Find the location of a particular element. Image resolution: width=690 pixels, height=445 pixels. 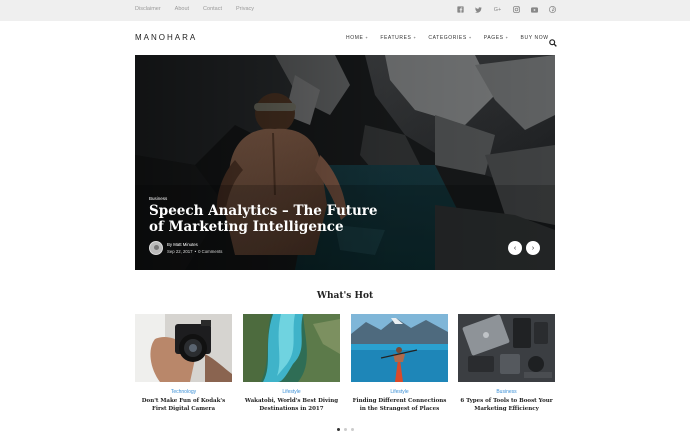

nav-buy-now-label: BUY NOW is located at coordinates (534, 38).